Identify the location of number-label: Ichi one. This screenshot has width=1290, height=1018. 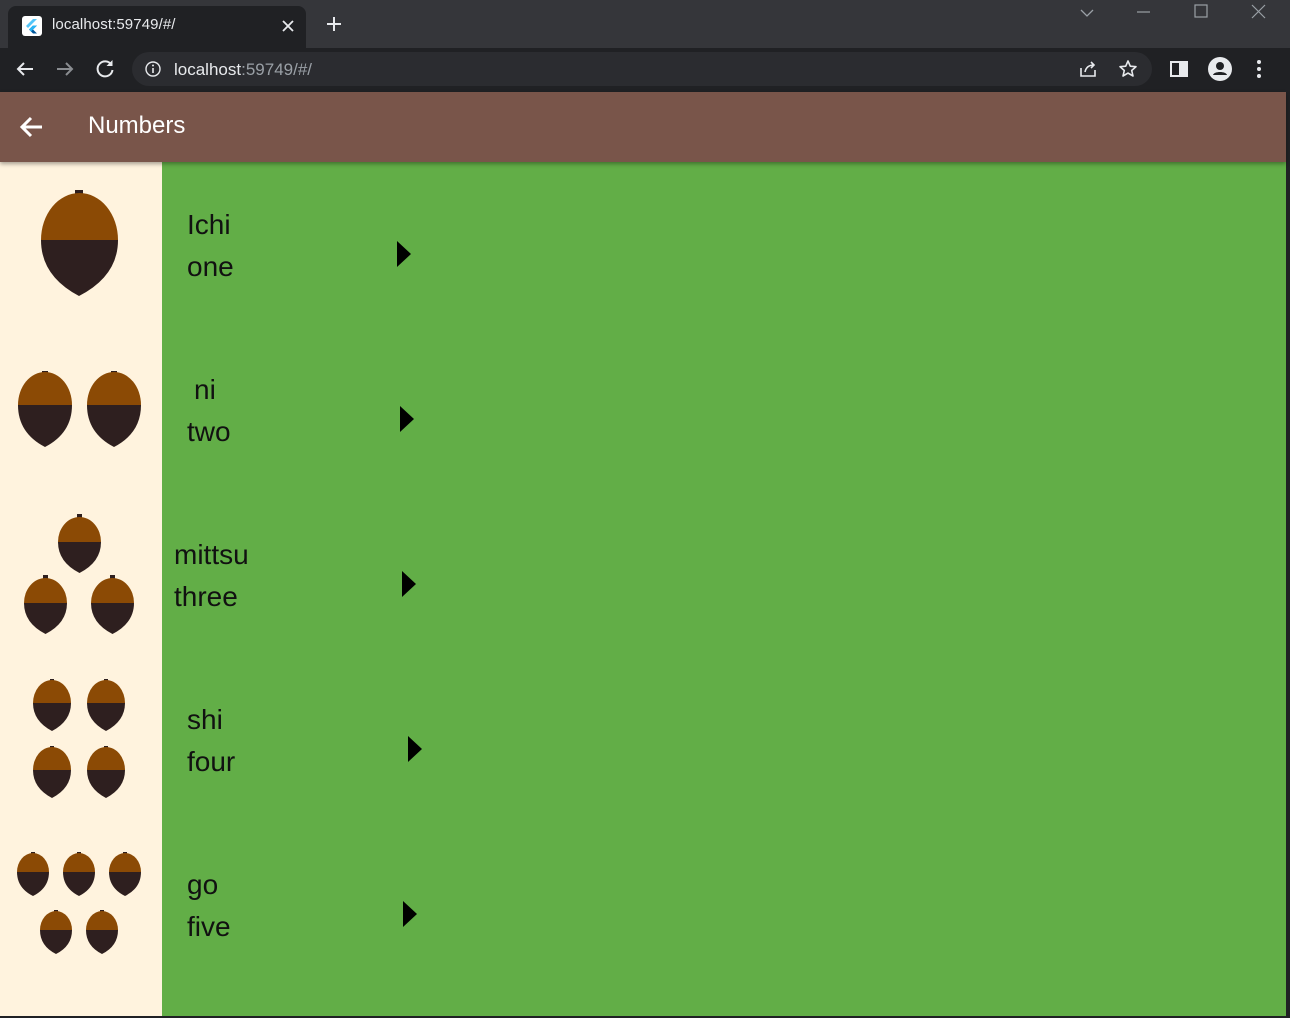
(210, 246).